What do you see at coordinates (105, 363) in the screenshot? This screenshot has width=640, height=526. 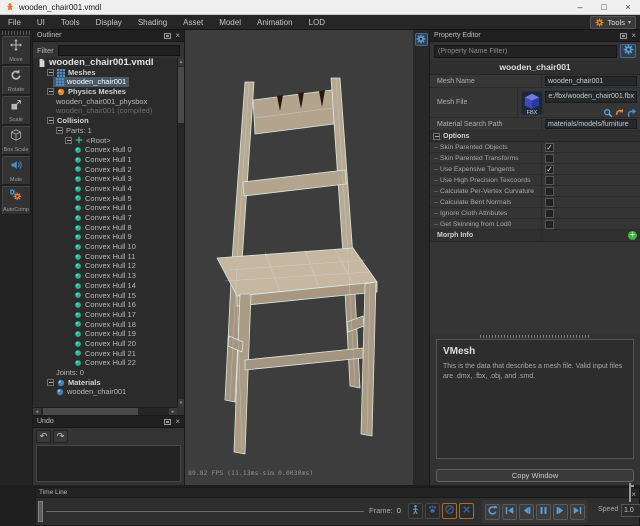 I see `tree-item-convex-hull-22: Convex Hull 22` at bounding box center [105, 363].